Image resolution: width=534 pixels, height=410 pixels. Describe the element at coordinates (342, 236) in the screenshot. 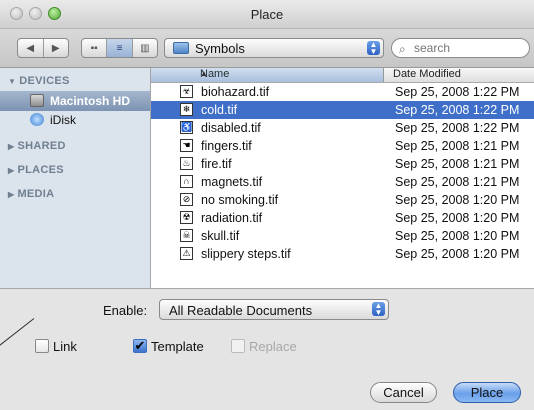

I see `file-row: ☠ skull.tif Sep 25, 2008 1:20 PM` at that location.